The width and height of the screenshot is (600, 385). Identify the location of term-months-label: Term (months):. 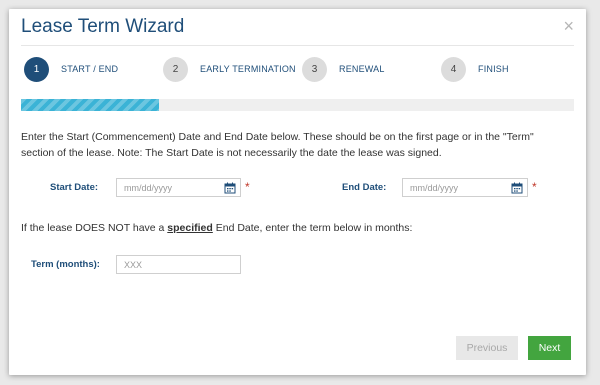
(65, 264).